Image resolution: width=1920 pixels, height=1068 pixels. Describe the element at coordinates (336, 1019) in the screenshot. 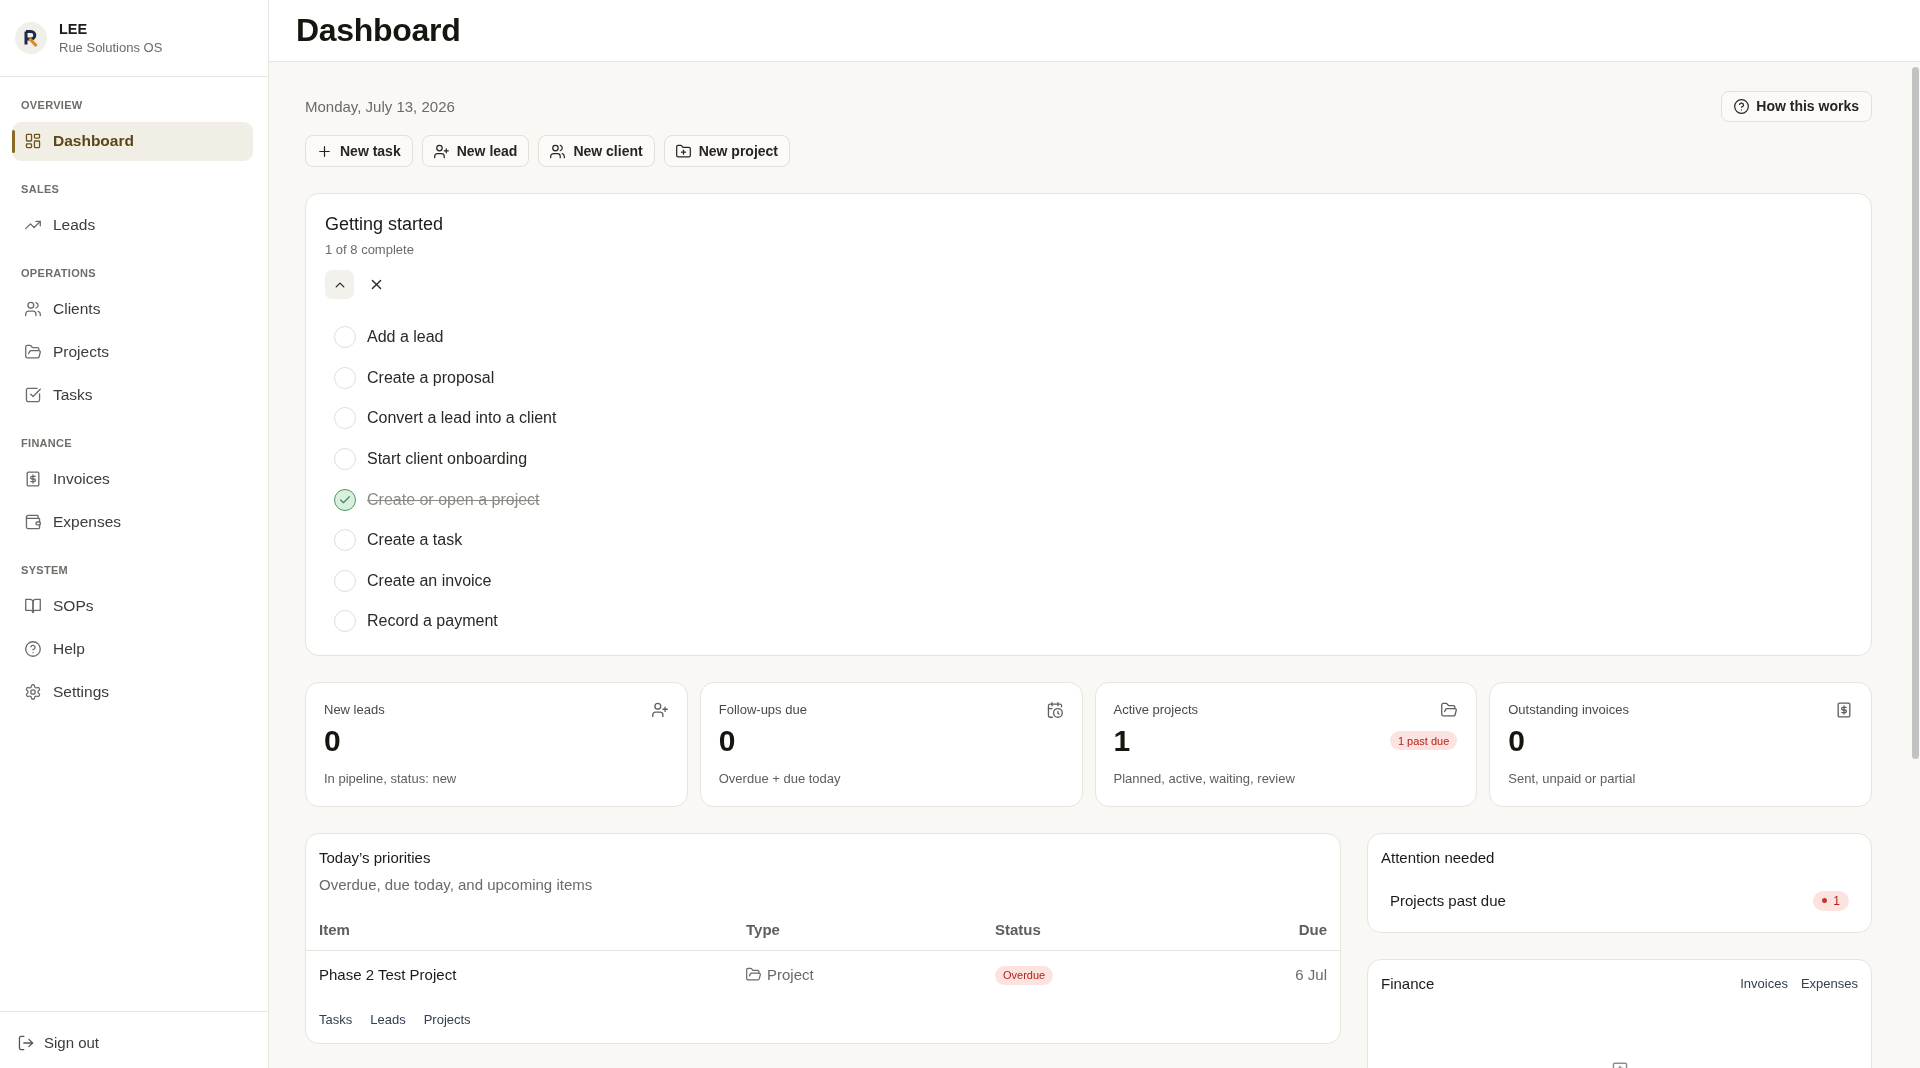

I see `section-link: Tasks` at that location.